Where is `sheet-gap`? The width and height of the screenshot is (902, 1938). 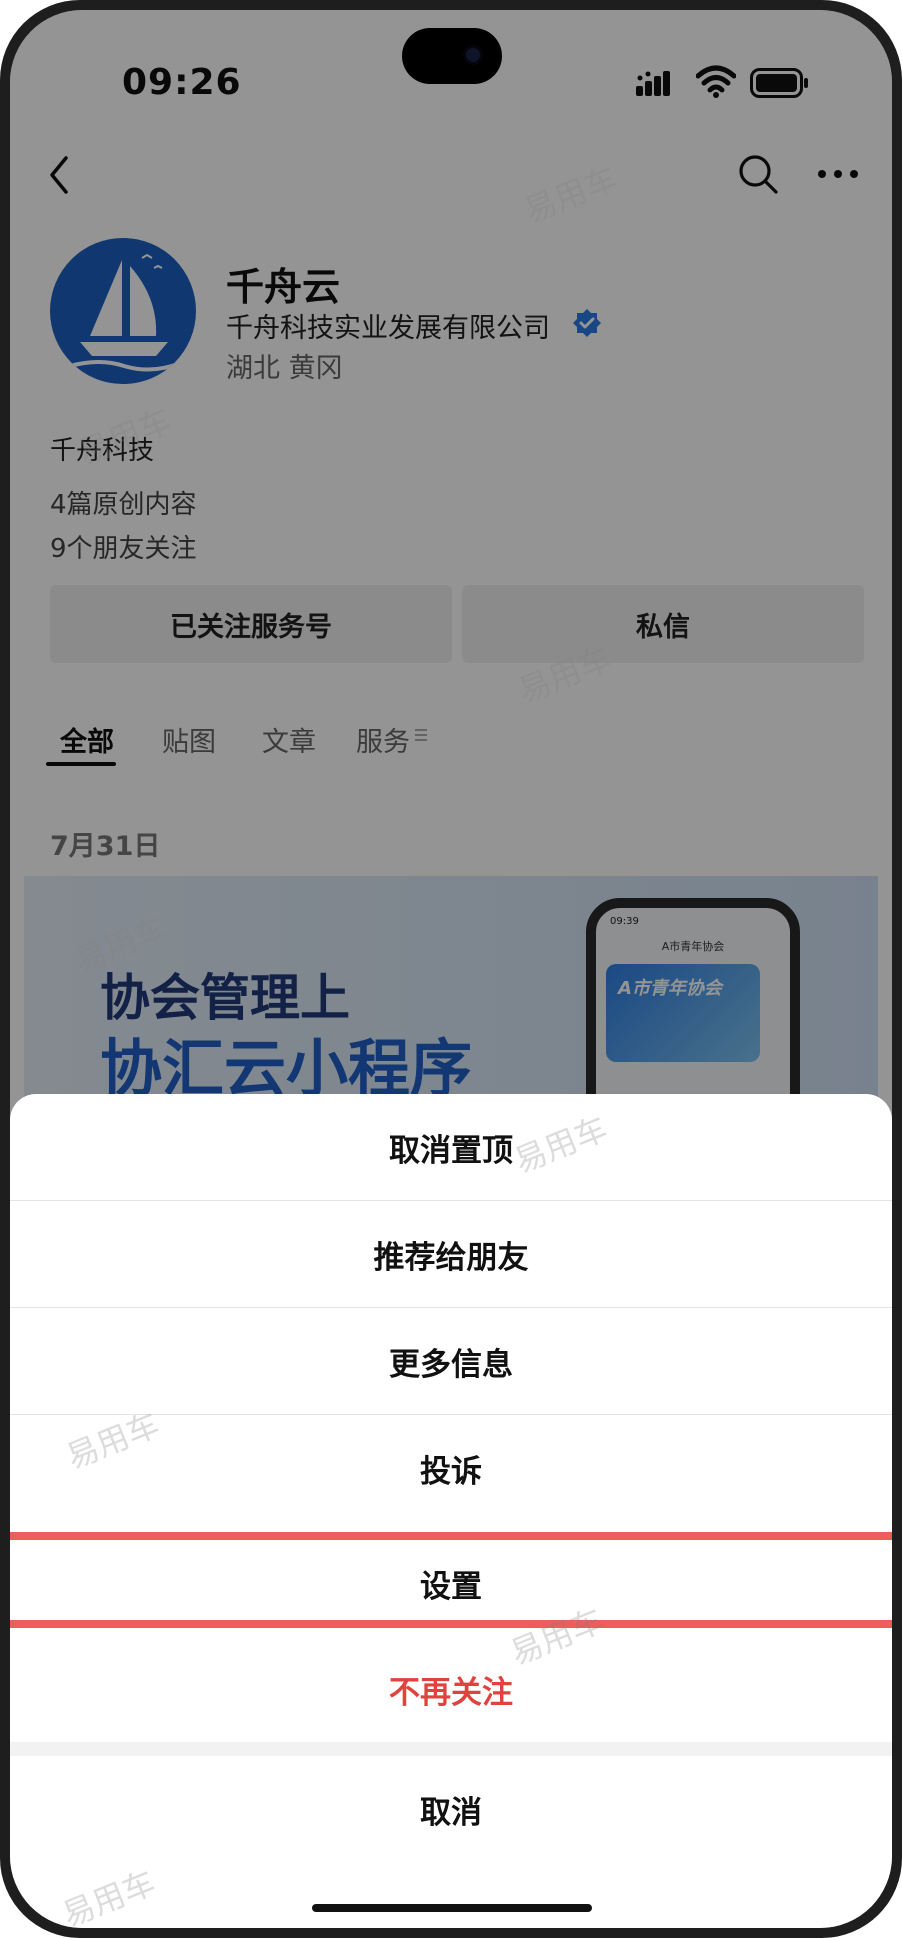
sheet-gap is located at coordinates (451, 1749).